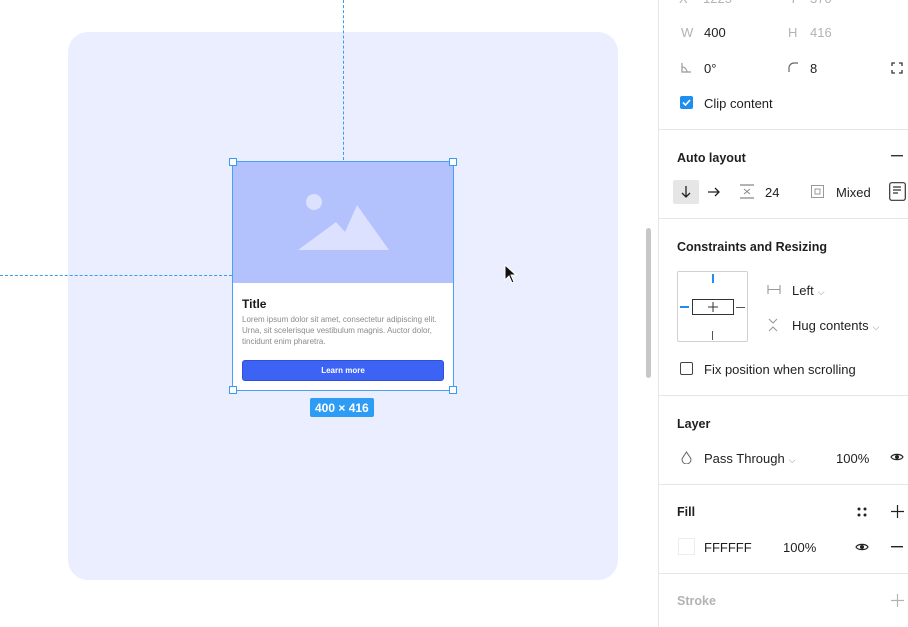  Describe the element at coordinates (687, 32) in the screenshot. I see `width-label: W` at that location.